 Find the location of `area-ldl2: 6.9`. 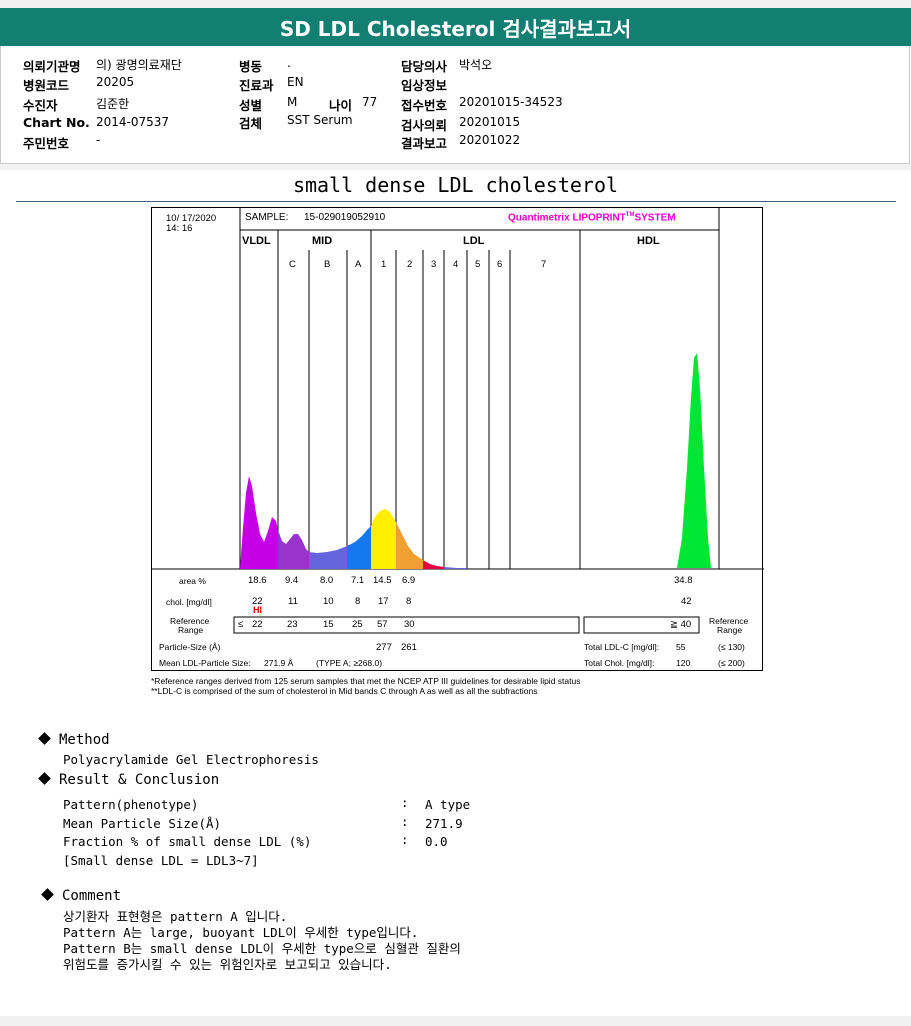

area-ldl2: 6.9 is located at coordinates (409, 580).